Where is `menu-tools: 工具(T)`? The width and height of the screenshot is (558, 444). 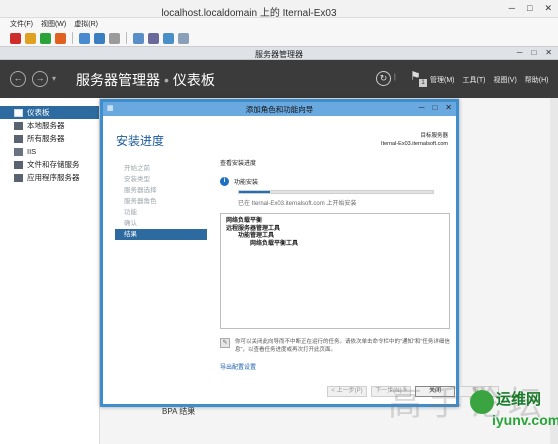 menu-tools: 工具(T) is located at coordinates (474, 80).